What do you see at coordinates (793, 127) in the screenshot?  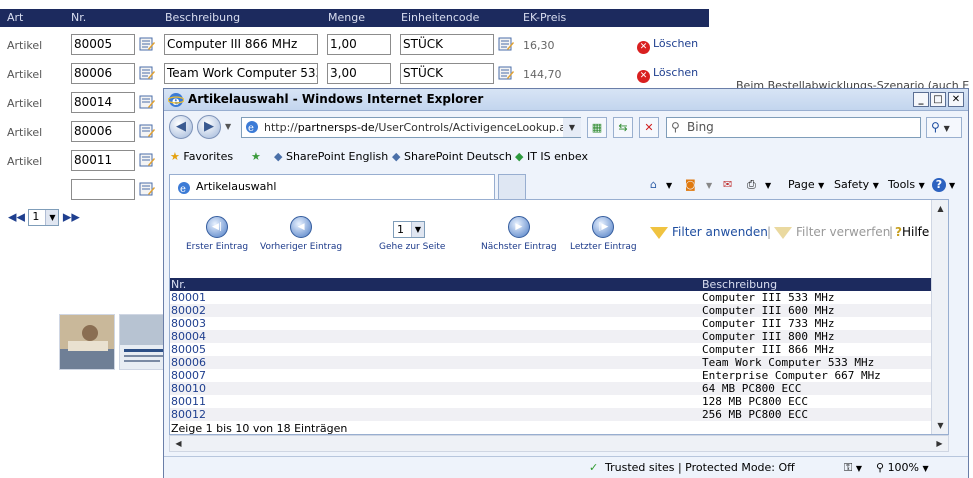 I see `search-input: ⚲ Bing` at bounding box center [793, 127].